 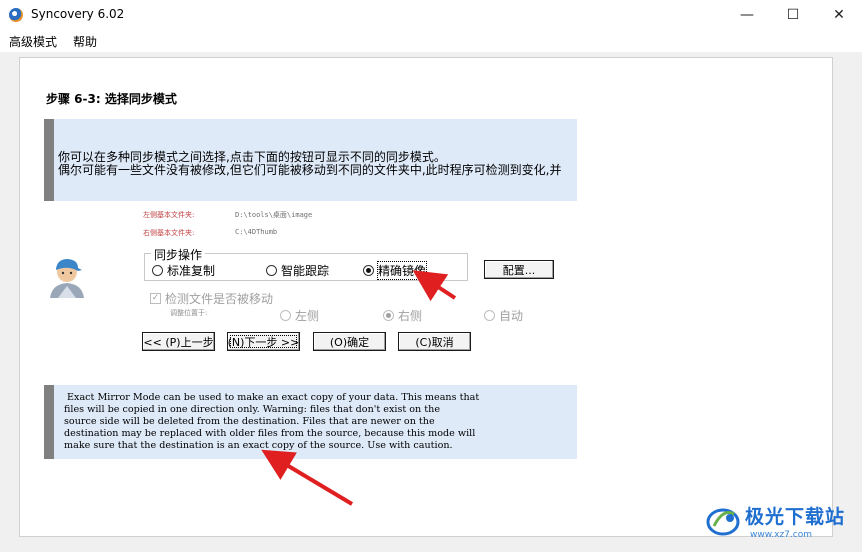 What do you see at coordinates (307, 477) in the screenshot?
I see `arrow-to-description-icon` at bounding box center [307, 477].